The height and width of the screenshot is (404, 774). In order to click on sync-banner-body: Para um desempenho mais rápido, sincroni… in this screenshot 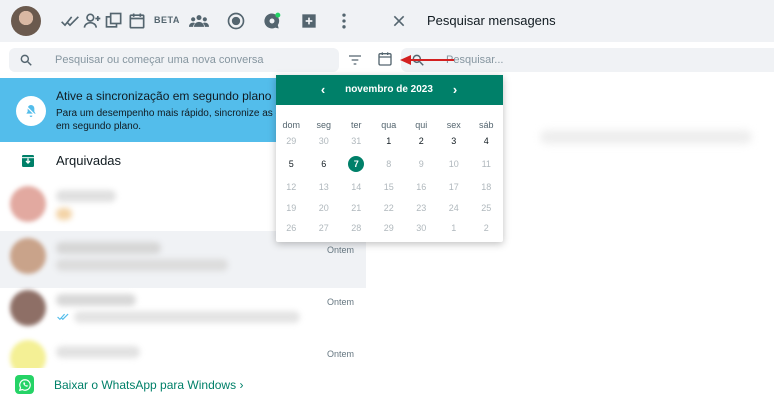, I will do `click(167, 120)`.